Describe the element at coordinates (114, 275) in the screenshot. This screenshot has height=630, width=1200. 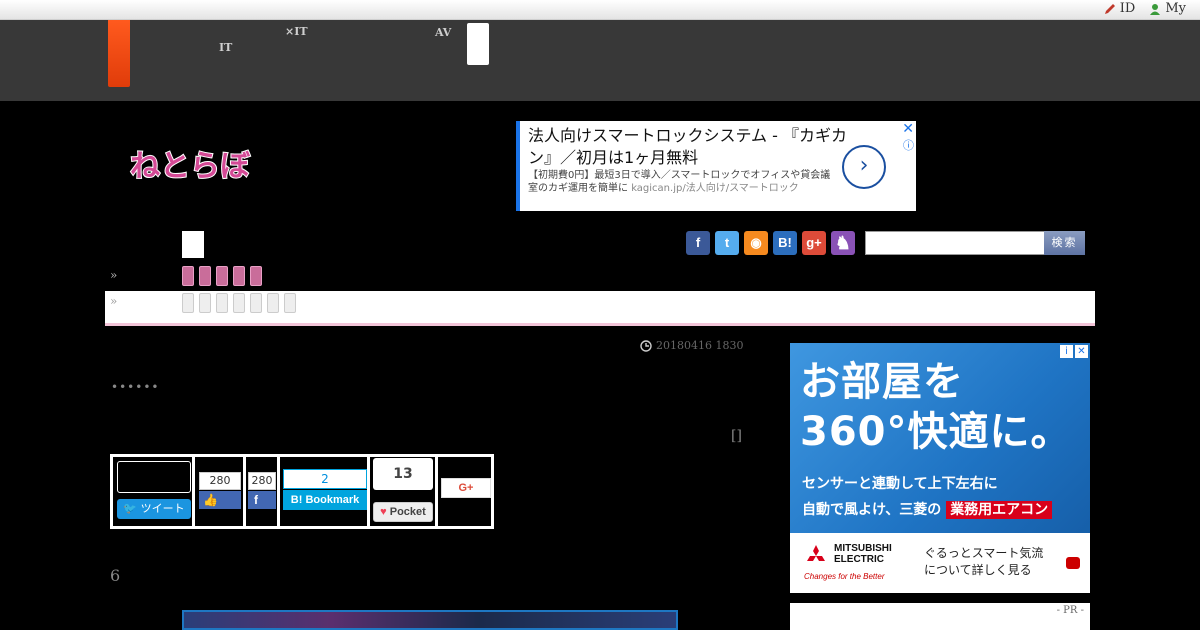
I see `breadcrumb-sep-1: »` at that location.